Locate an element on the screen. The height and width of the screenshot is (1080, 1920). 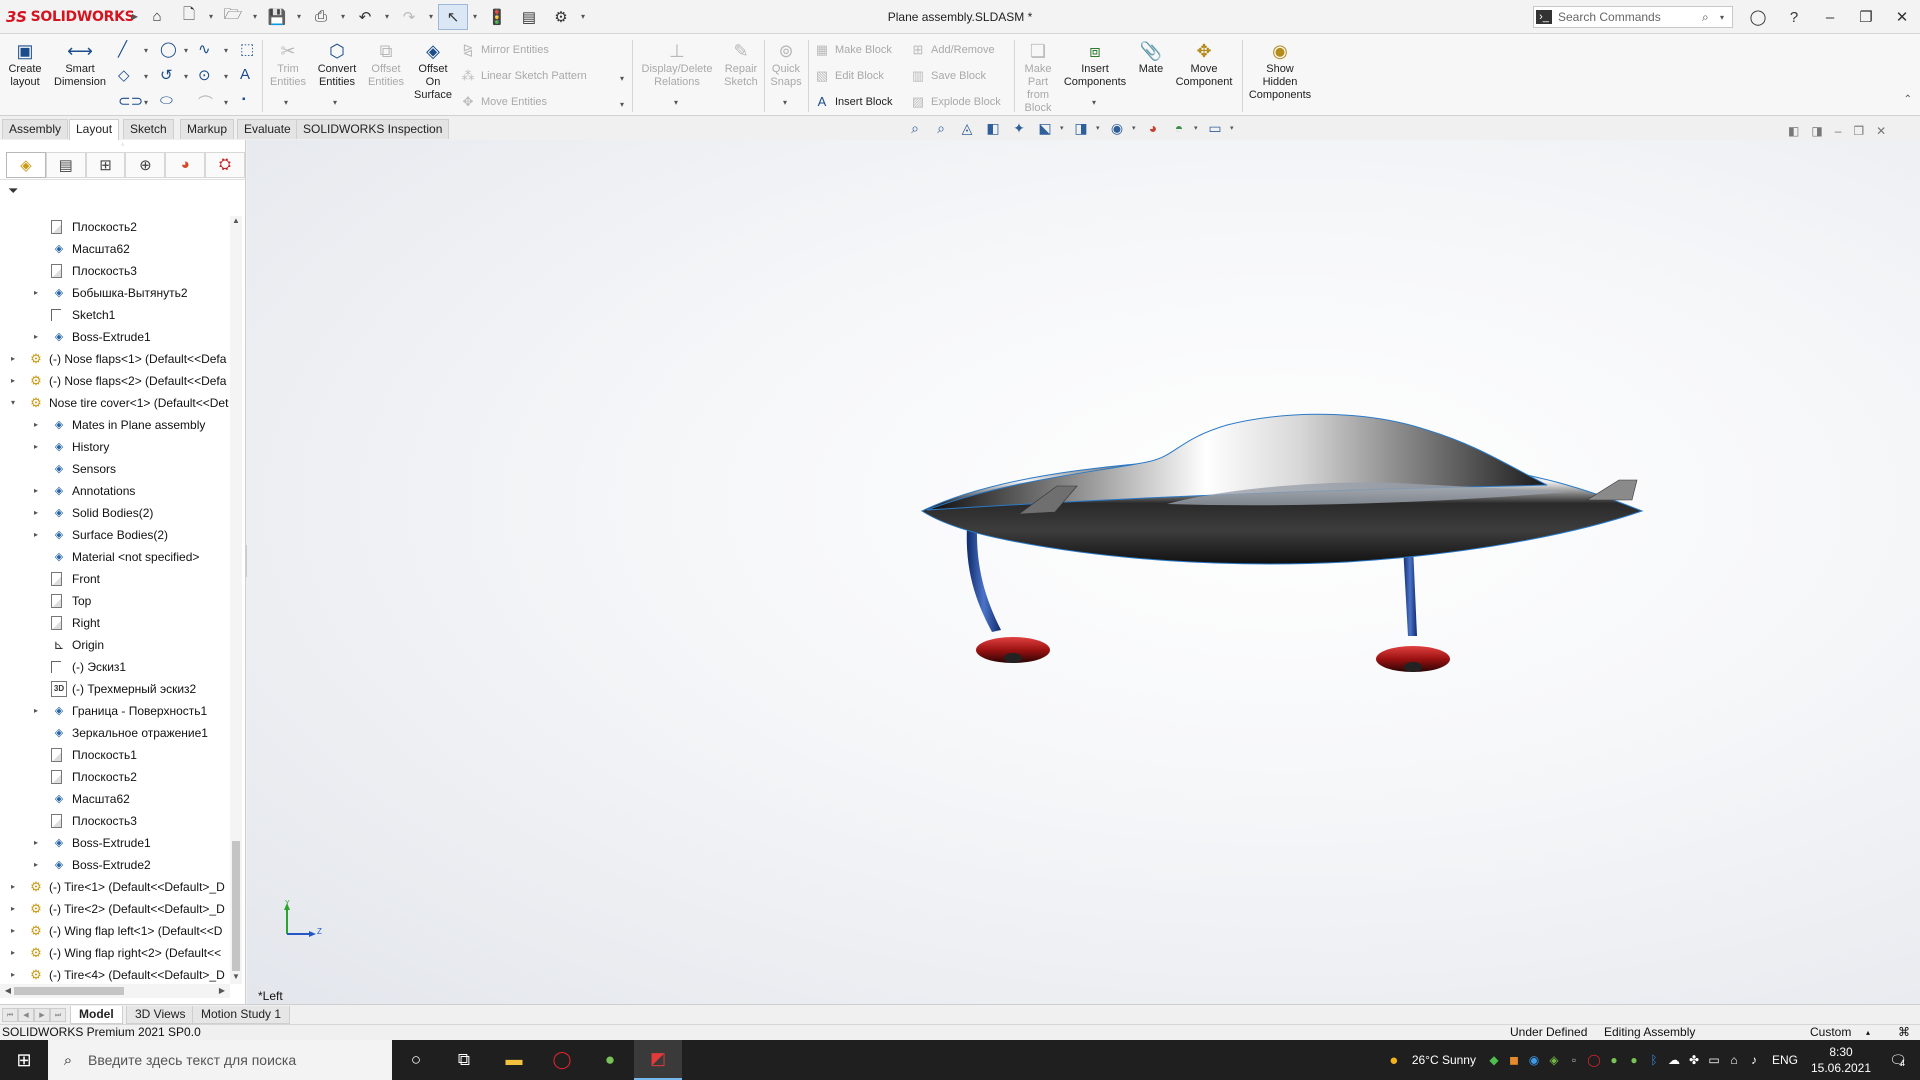
tree-item: ▸ ⚙ (-) Nose flaps<1> (Default<<Defa is located at coordinates (115, 359).